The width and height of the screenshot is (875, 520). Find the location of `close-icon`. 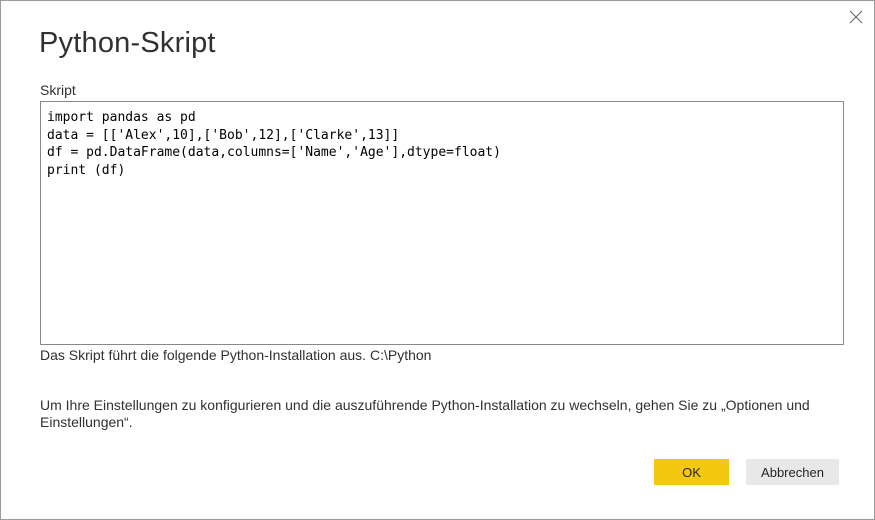

close-icon is located at coordinates (856, 17).